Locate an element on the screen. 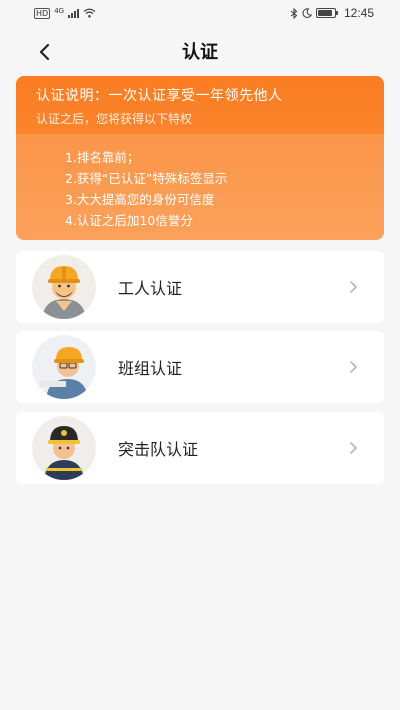 This screenshot has width=400, height=710. privilege-item: 1.排名靠前； is located at coordinates (102, 157).